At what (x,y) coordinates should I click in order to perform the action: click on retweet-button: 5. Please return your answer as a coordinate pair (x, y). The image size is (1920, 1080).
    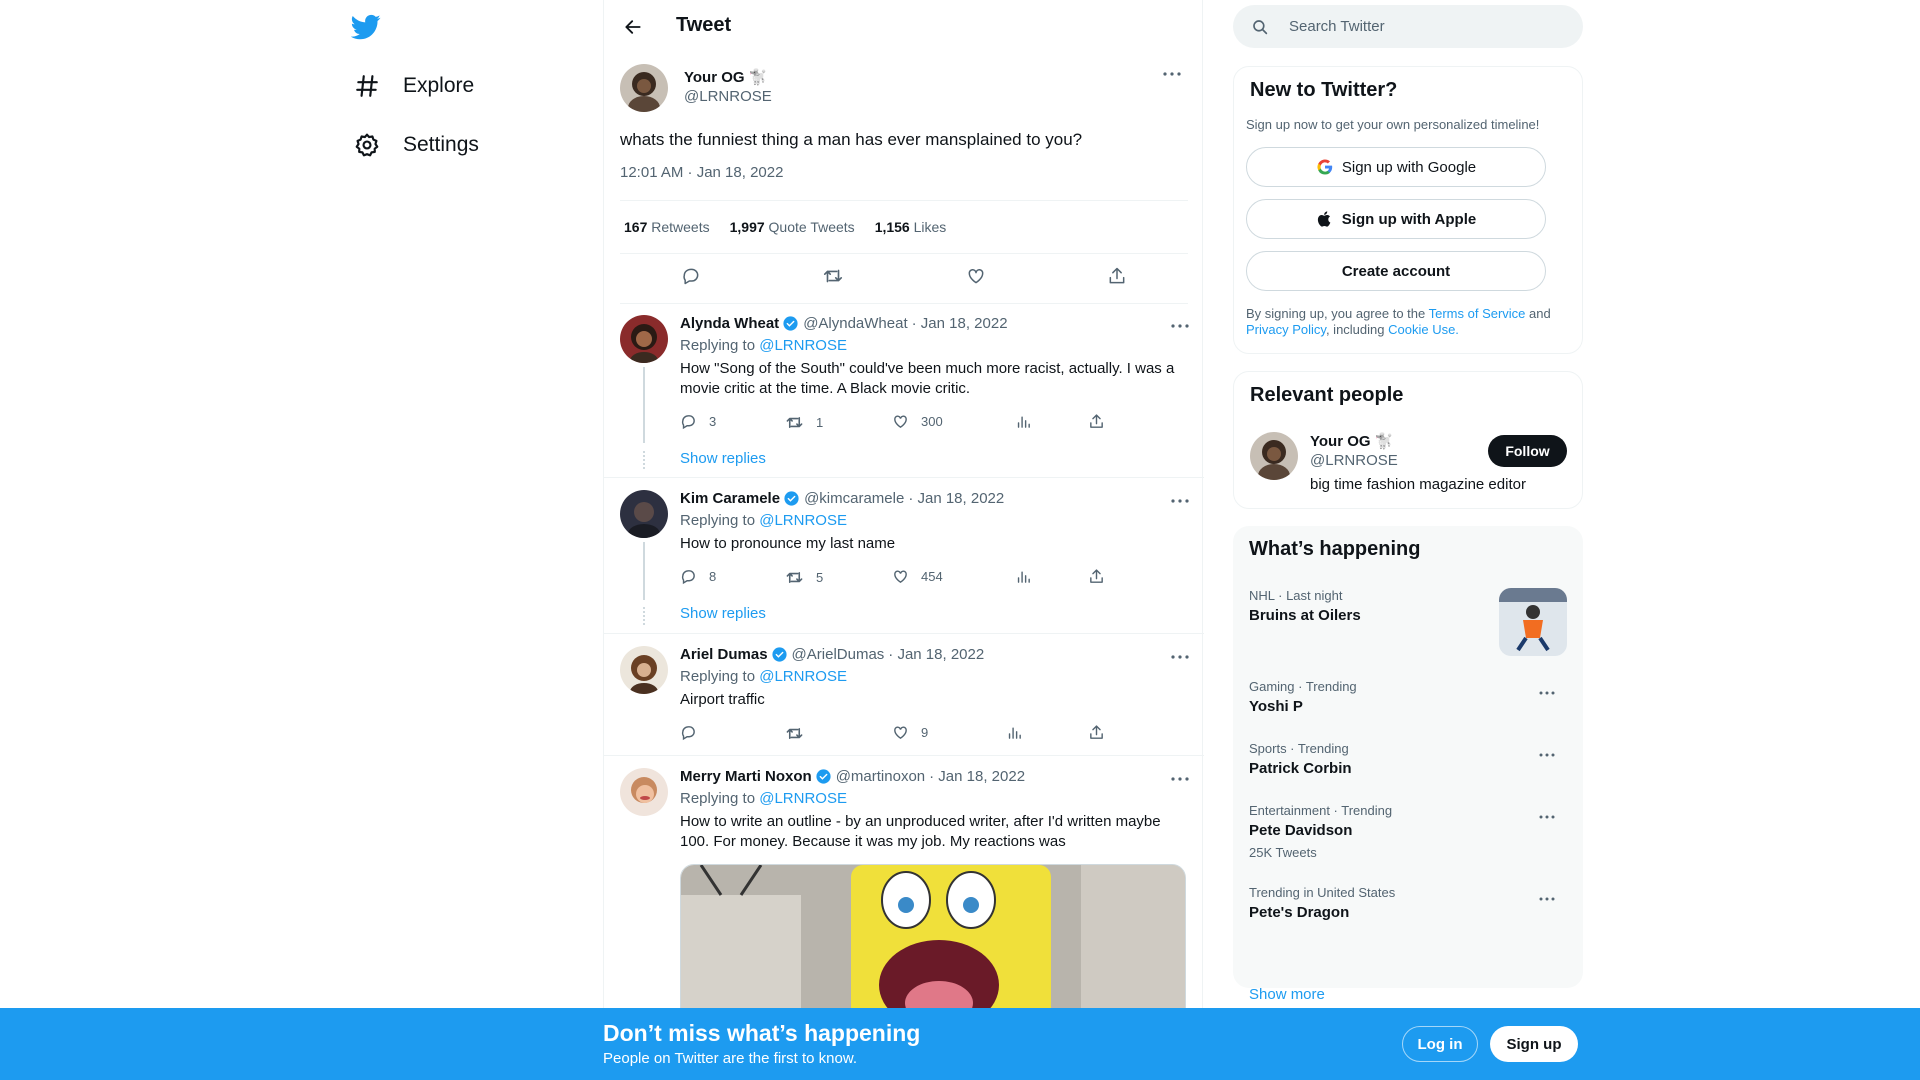
    Looking at the image, I should click on (804, 577).